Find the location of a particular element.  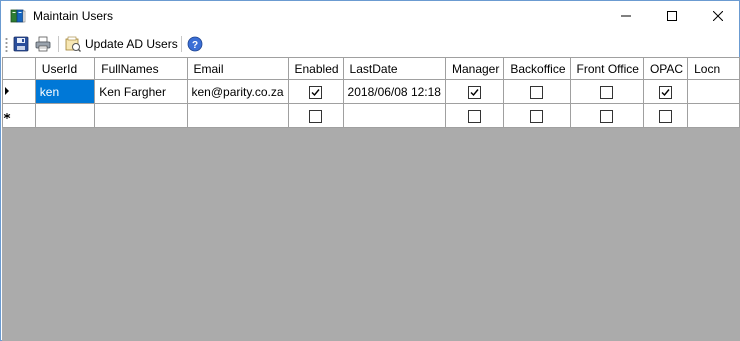

maximize-icon is located at coordinates (672, 16).